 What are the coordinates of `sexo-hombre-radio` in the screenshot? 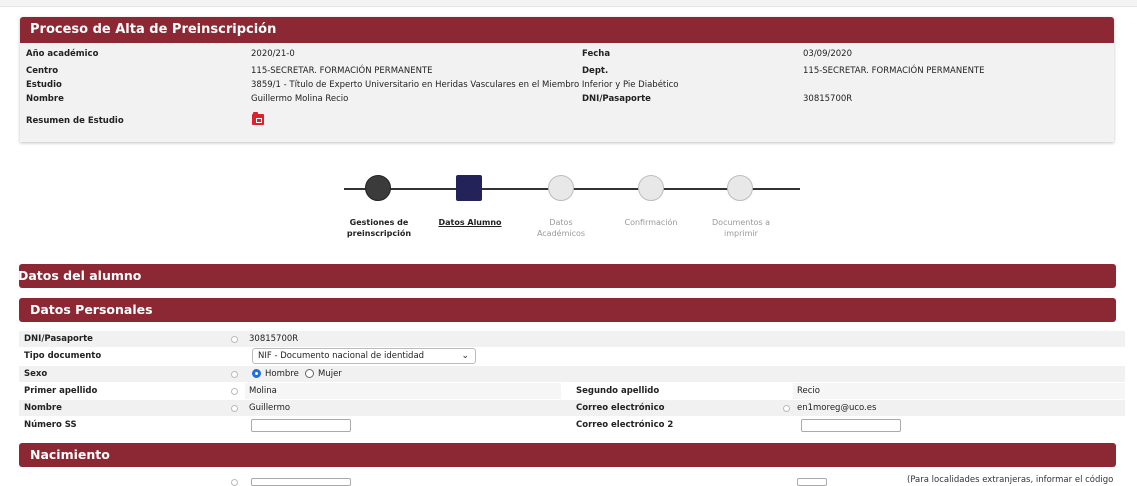 It's located at (256, 373).